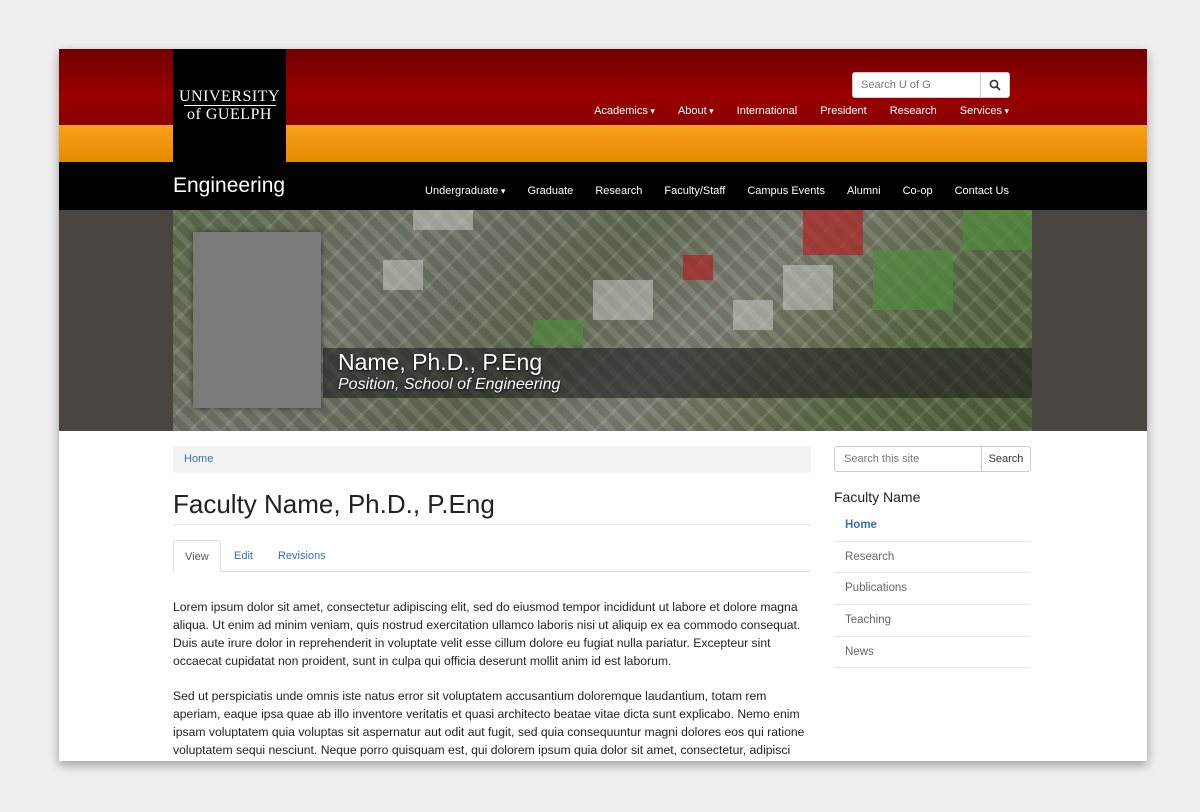 The image size is (1200, 812). What do you see at coordinates (932, 558) in the screenshot?
I see `sidebar-item-research: Research` at bounding box center [932, 558].